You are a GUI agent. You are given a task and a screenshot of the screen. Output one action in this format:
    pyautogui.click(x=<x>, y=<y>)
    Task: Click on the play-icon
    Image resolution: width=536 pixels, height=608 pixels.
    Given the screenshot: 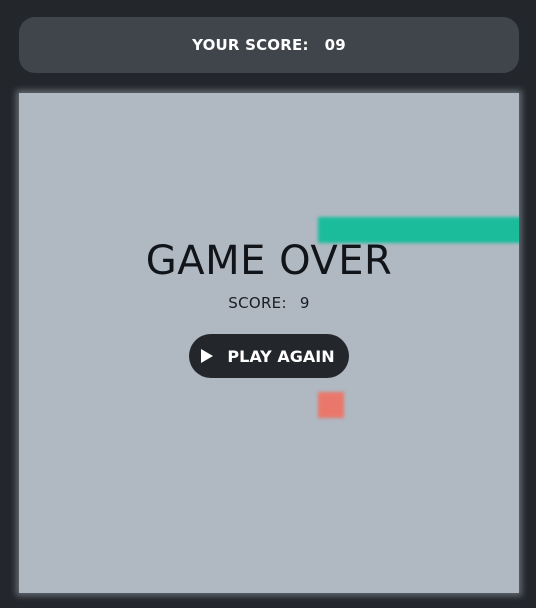 What is the action you would take?
    pyautogui.click(x=207, y=356)
    